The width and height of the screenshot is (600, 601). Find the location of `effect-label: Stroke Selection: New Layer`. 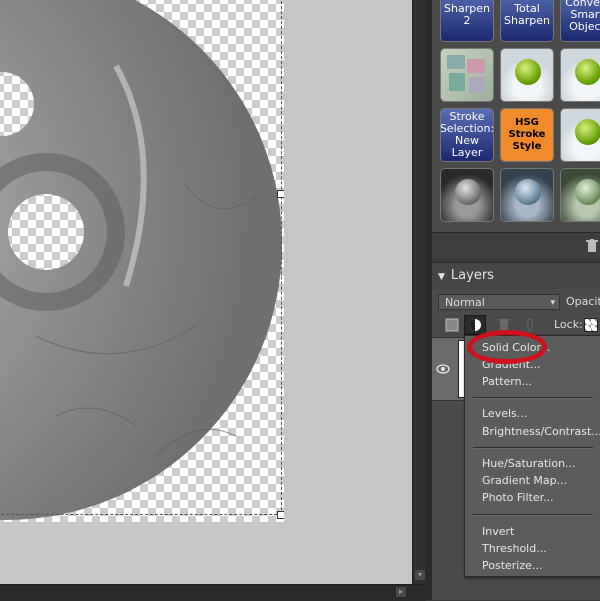

effect-label: Stroke Selection: New Layer is located at coordinates (467, 134).